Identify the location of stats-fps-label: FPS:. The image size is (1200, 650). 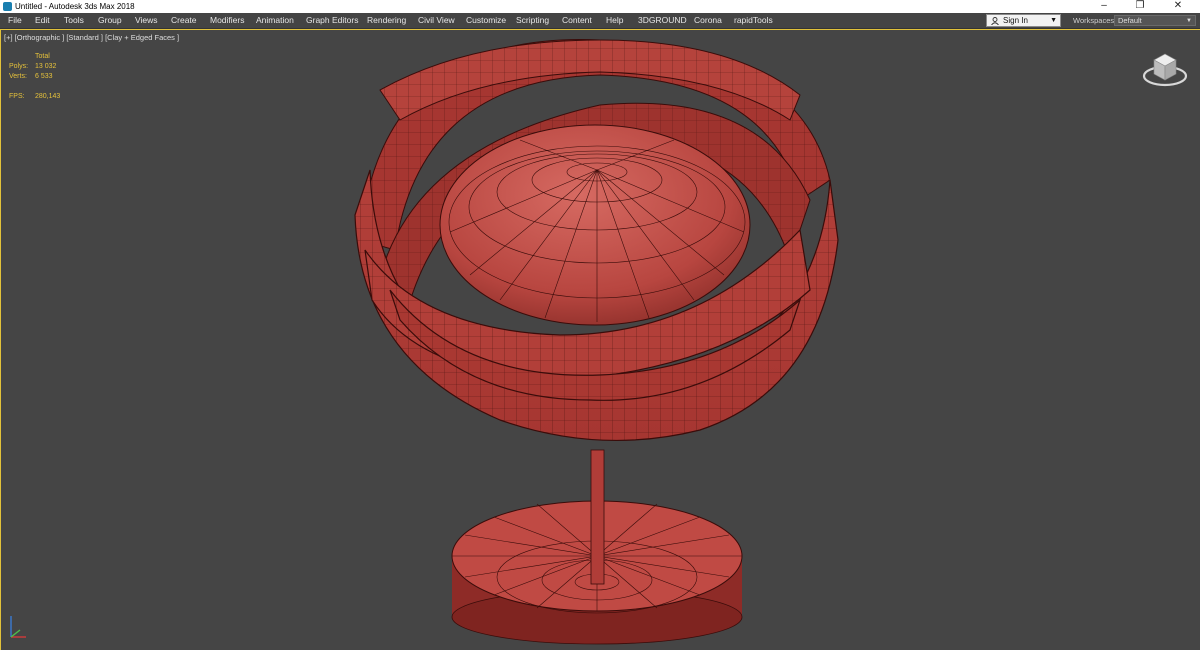
(17, 96).